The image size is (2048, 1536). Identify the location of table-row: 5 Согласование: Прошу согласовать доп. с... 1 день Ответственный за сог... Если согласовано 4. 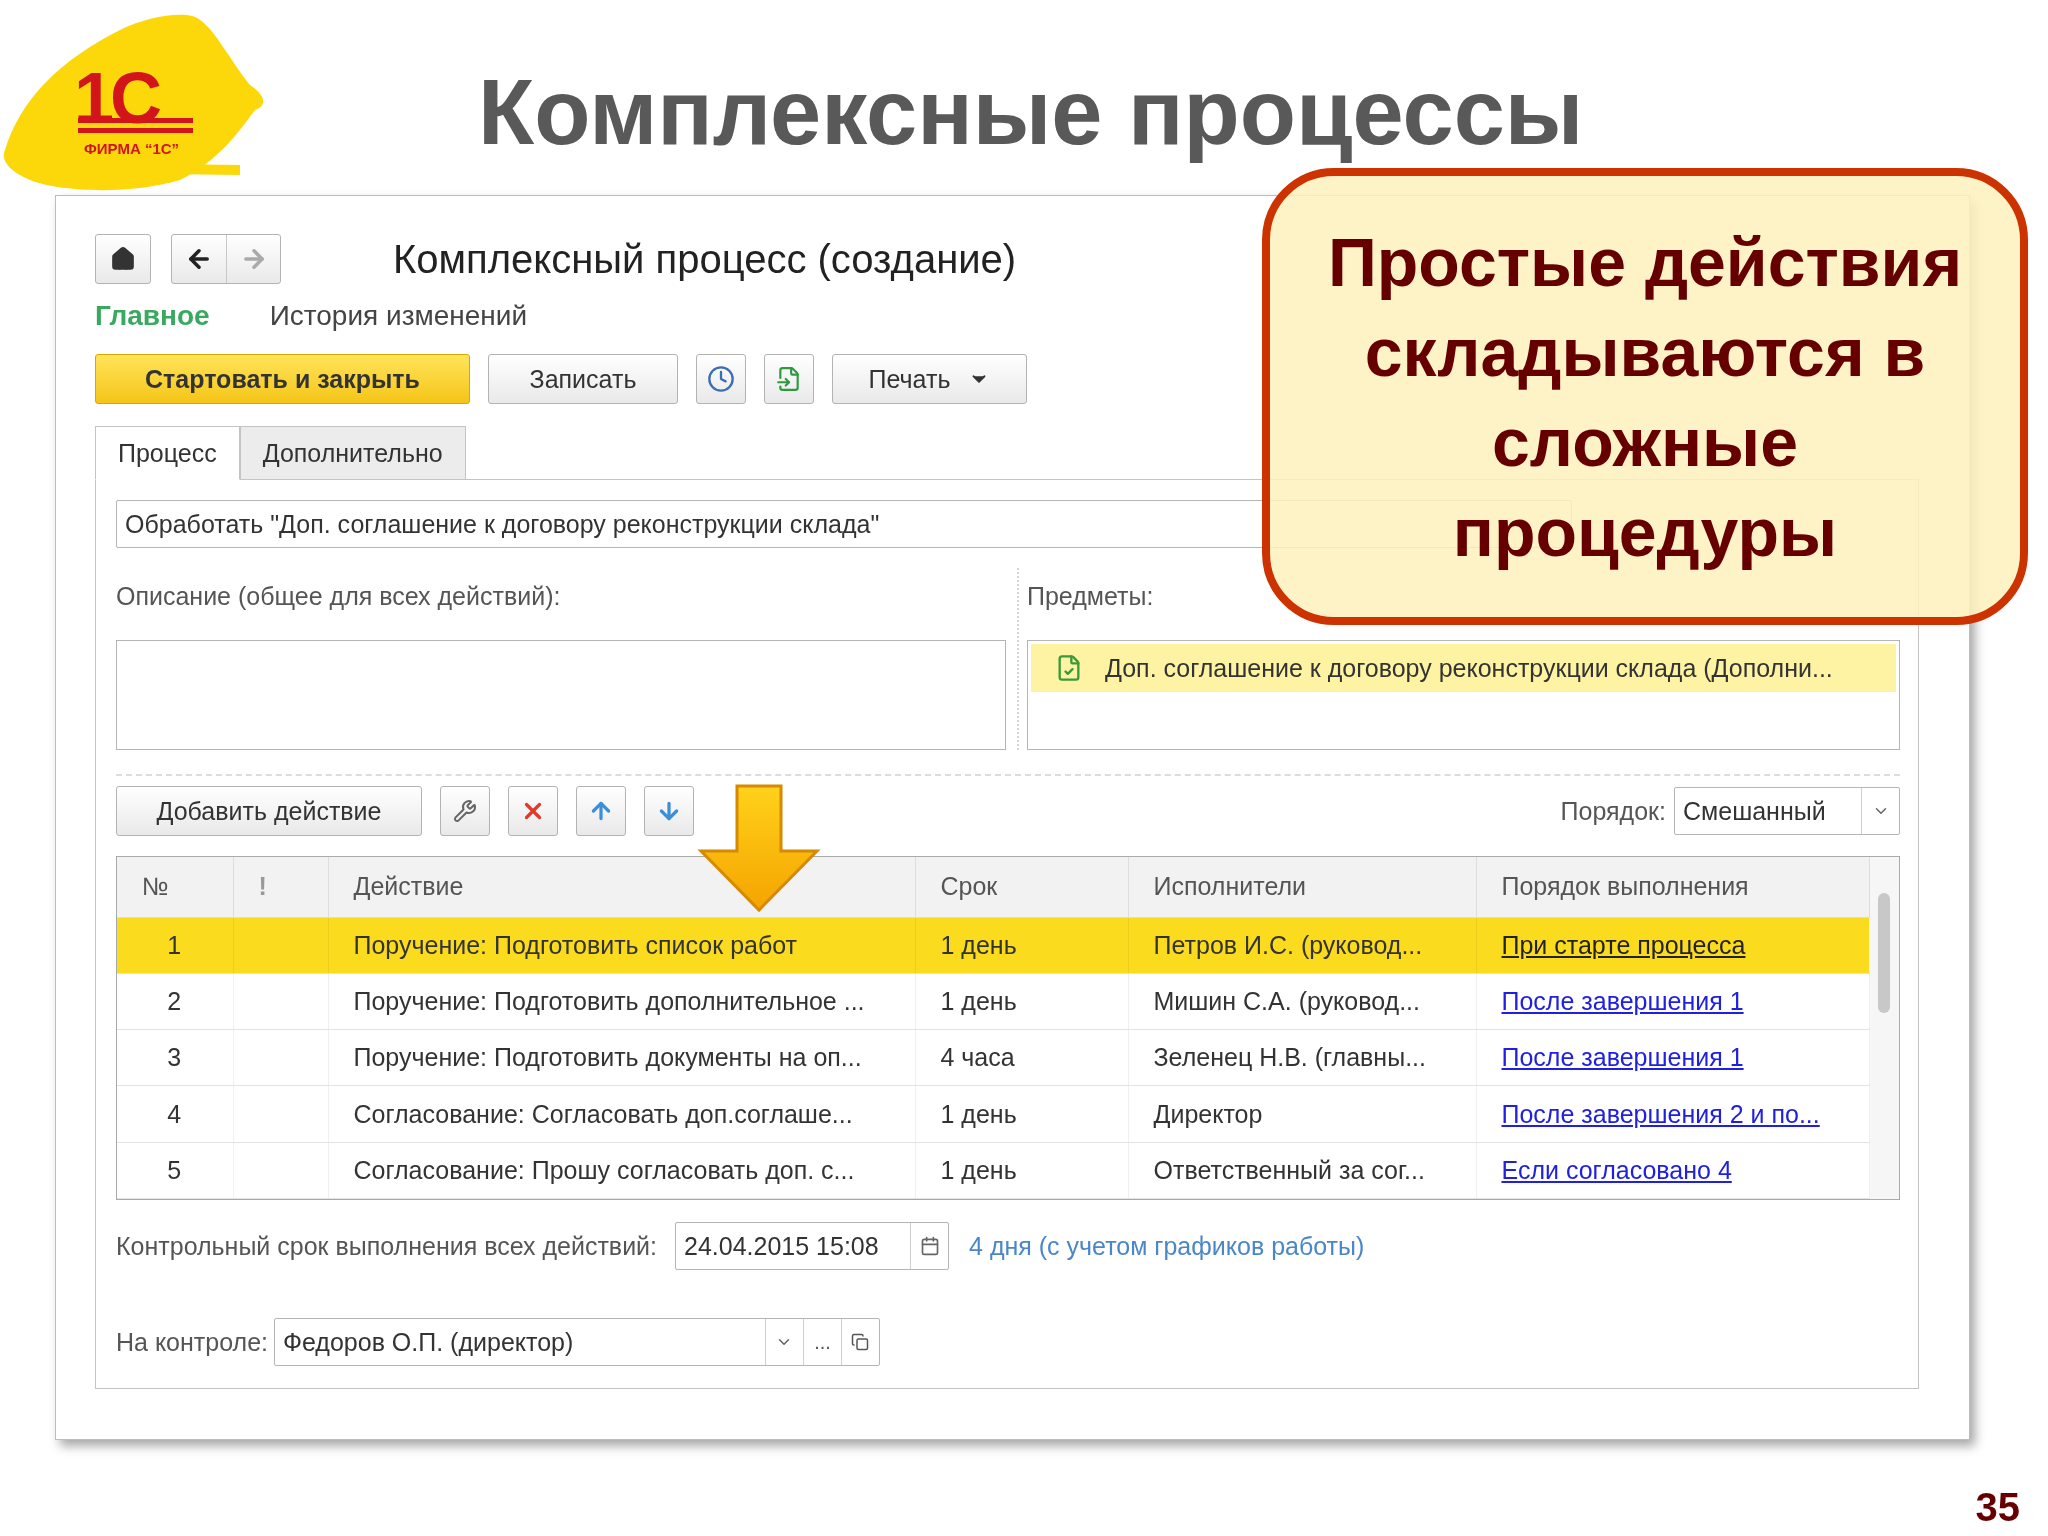
(993, 1170).